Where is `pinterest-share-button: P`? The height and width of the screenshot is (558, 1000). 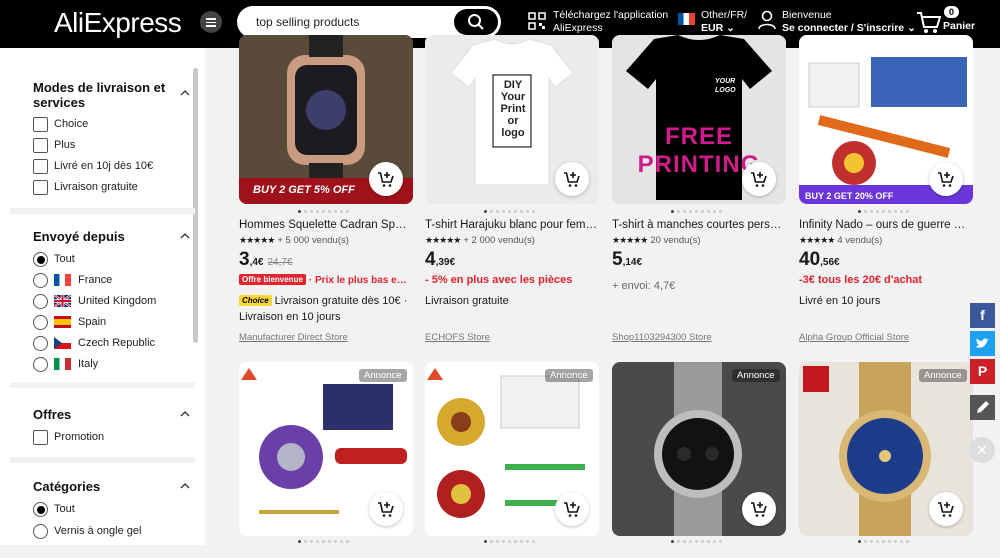
pinterest-share-button: P is located at coordinates (982, 371).